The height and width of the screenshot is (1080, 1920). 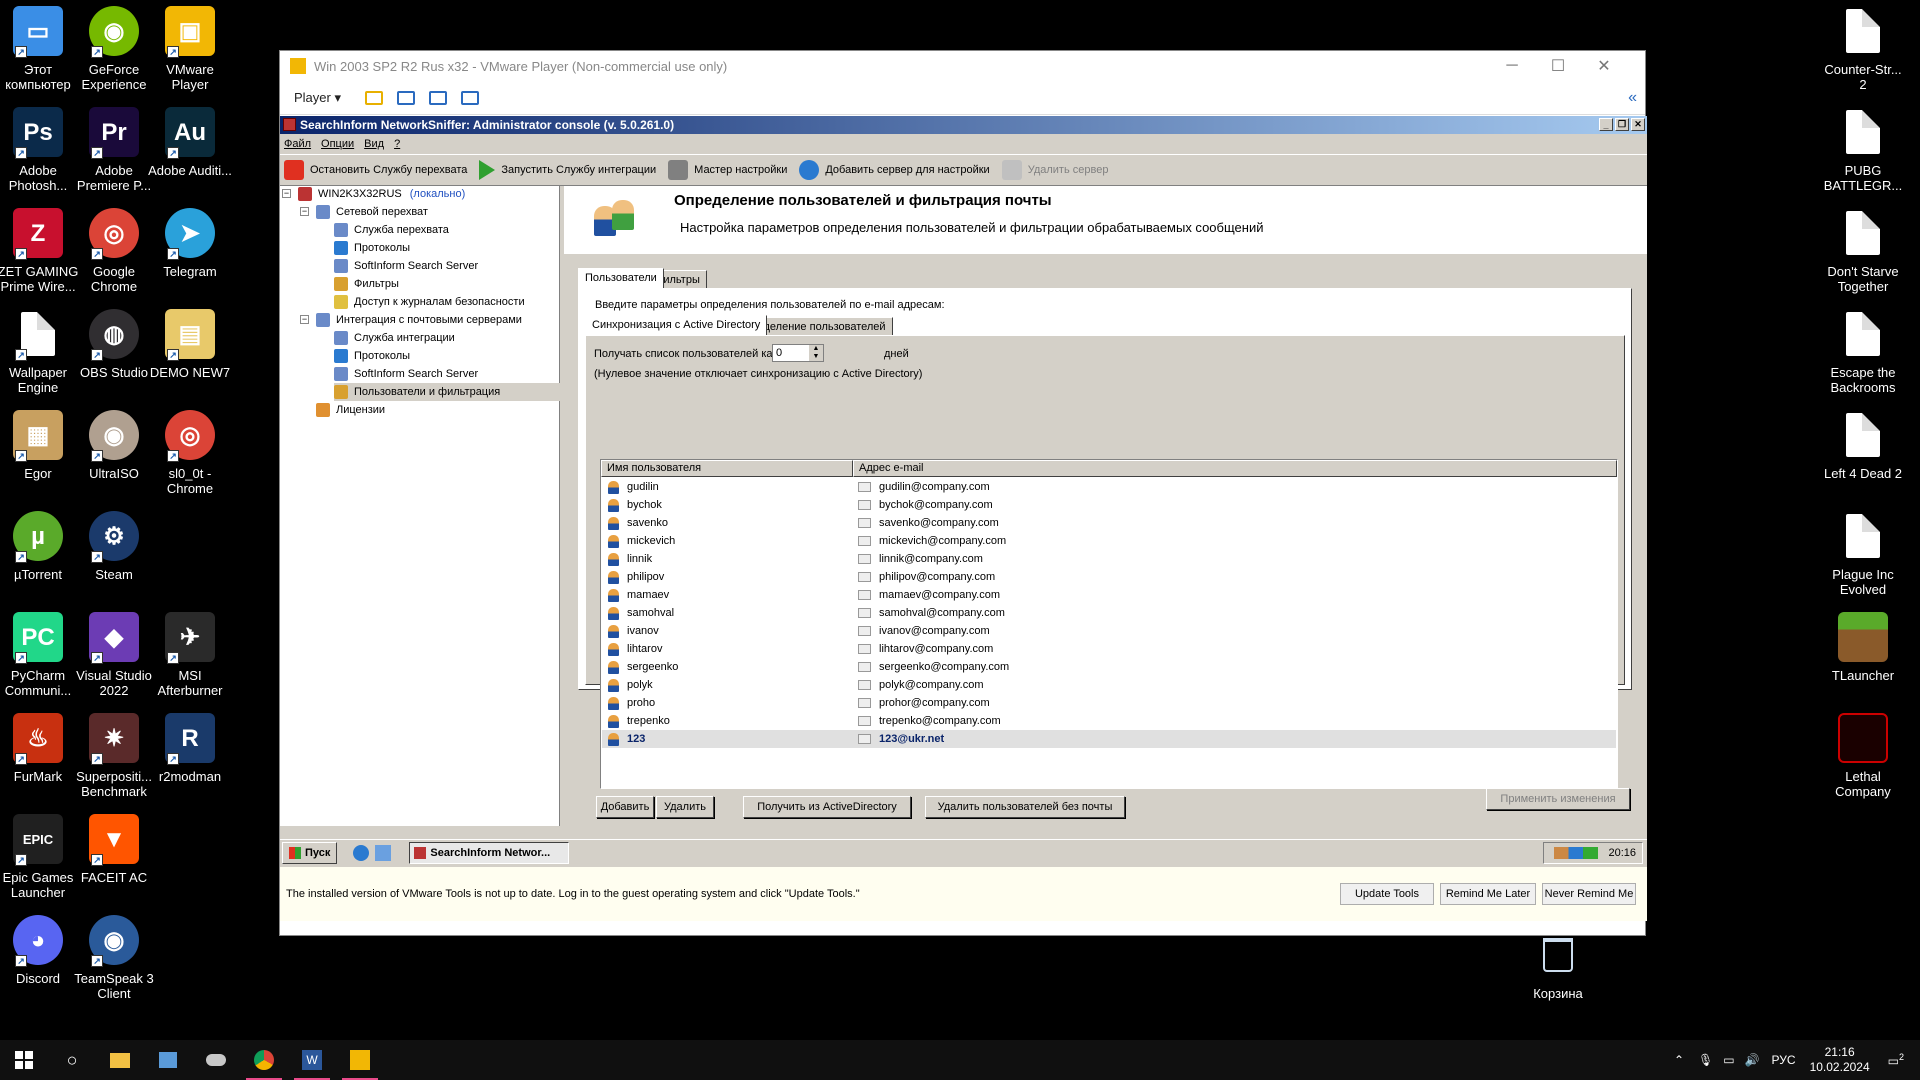 What do you see at coordinates (798, 353) in the screenshot?
I see `sync-days-stepper: 0 ▲ ▼` at bounding box center [798, 353].